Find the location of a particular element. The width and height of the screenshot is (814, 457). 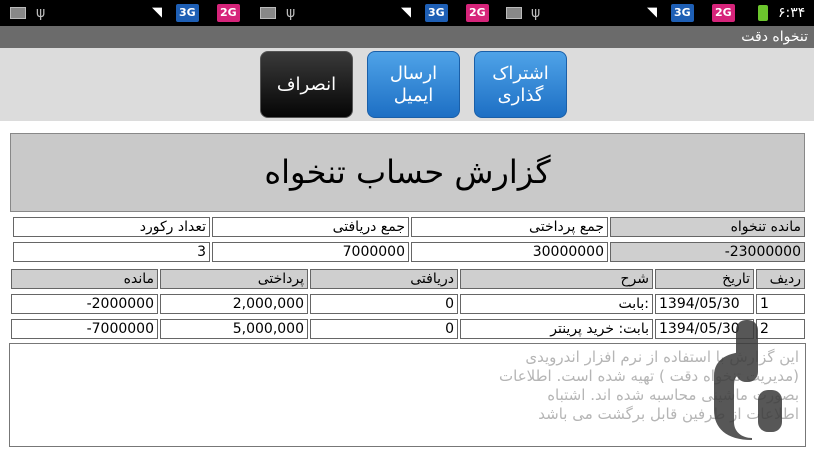

summary-value-total-paid: 30000000 is located at coordinates (509, 252).